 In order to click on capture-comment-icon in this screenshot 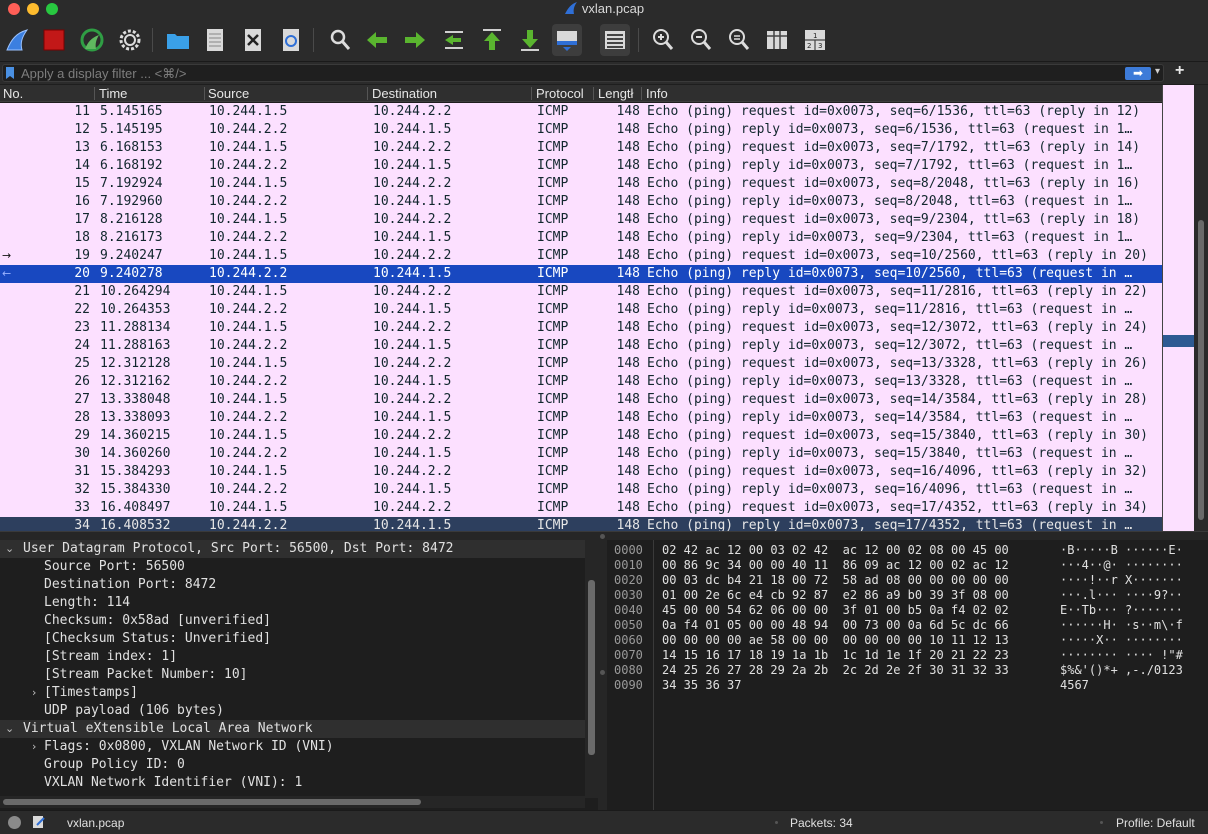, I will do `click(39, 822)`.